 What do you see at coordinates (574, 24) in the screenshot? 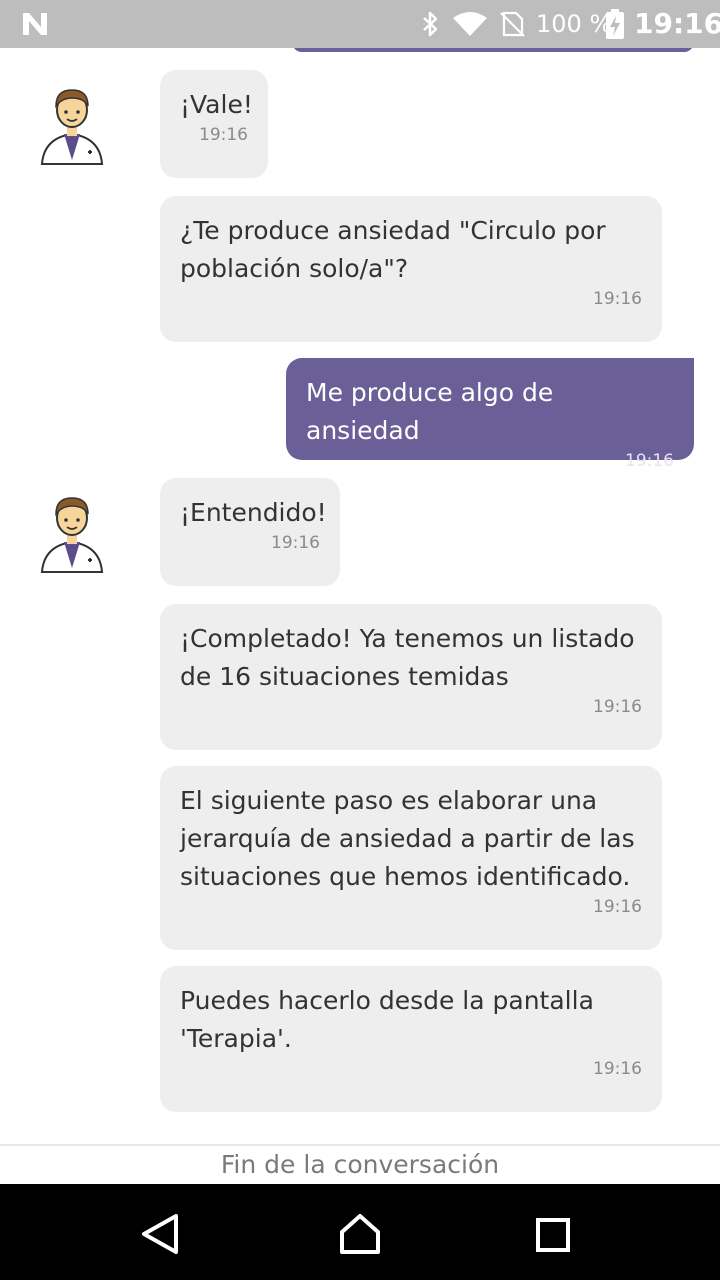
I see `battery-percent: 100 %` at bounding box center [574, 24].